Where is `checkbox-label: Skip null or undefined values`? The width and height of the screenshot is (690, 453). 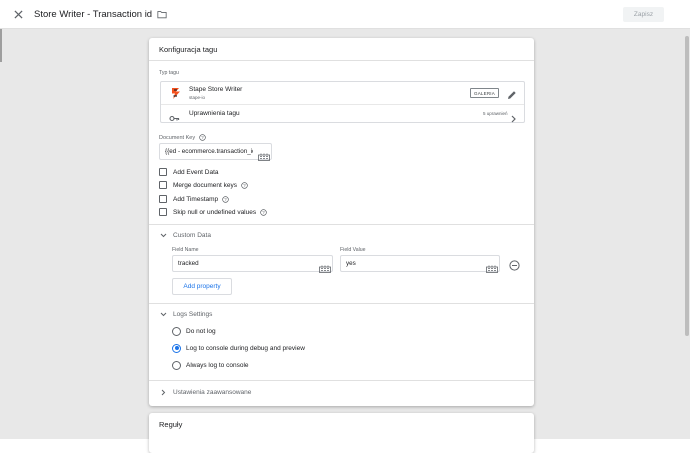
checkbox-label: Skip null or undefined values is located at coordinates (215, 212).